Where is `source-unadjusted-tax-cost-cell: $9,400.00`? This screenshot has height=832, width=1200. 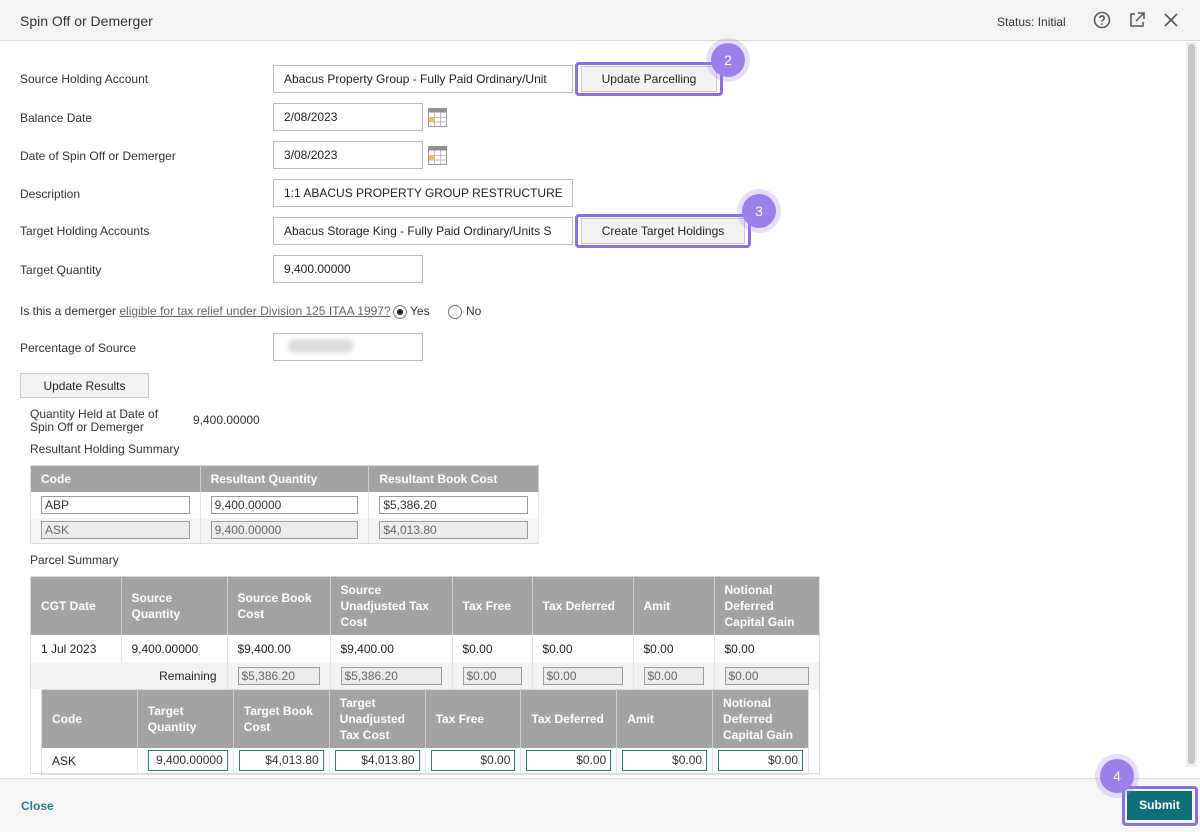
source-unadjusted-tax-cost-cell: $9,400.00 is located at coordinates (391, 648).